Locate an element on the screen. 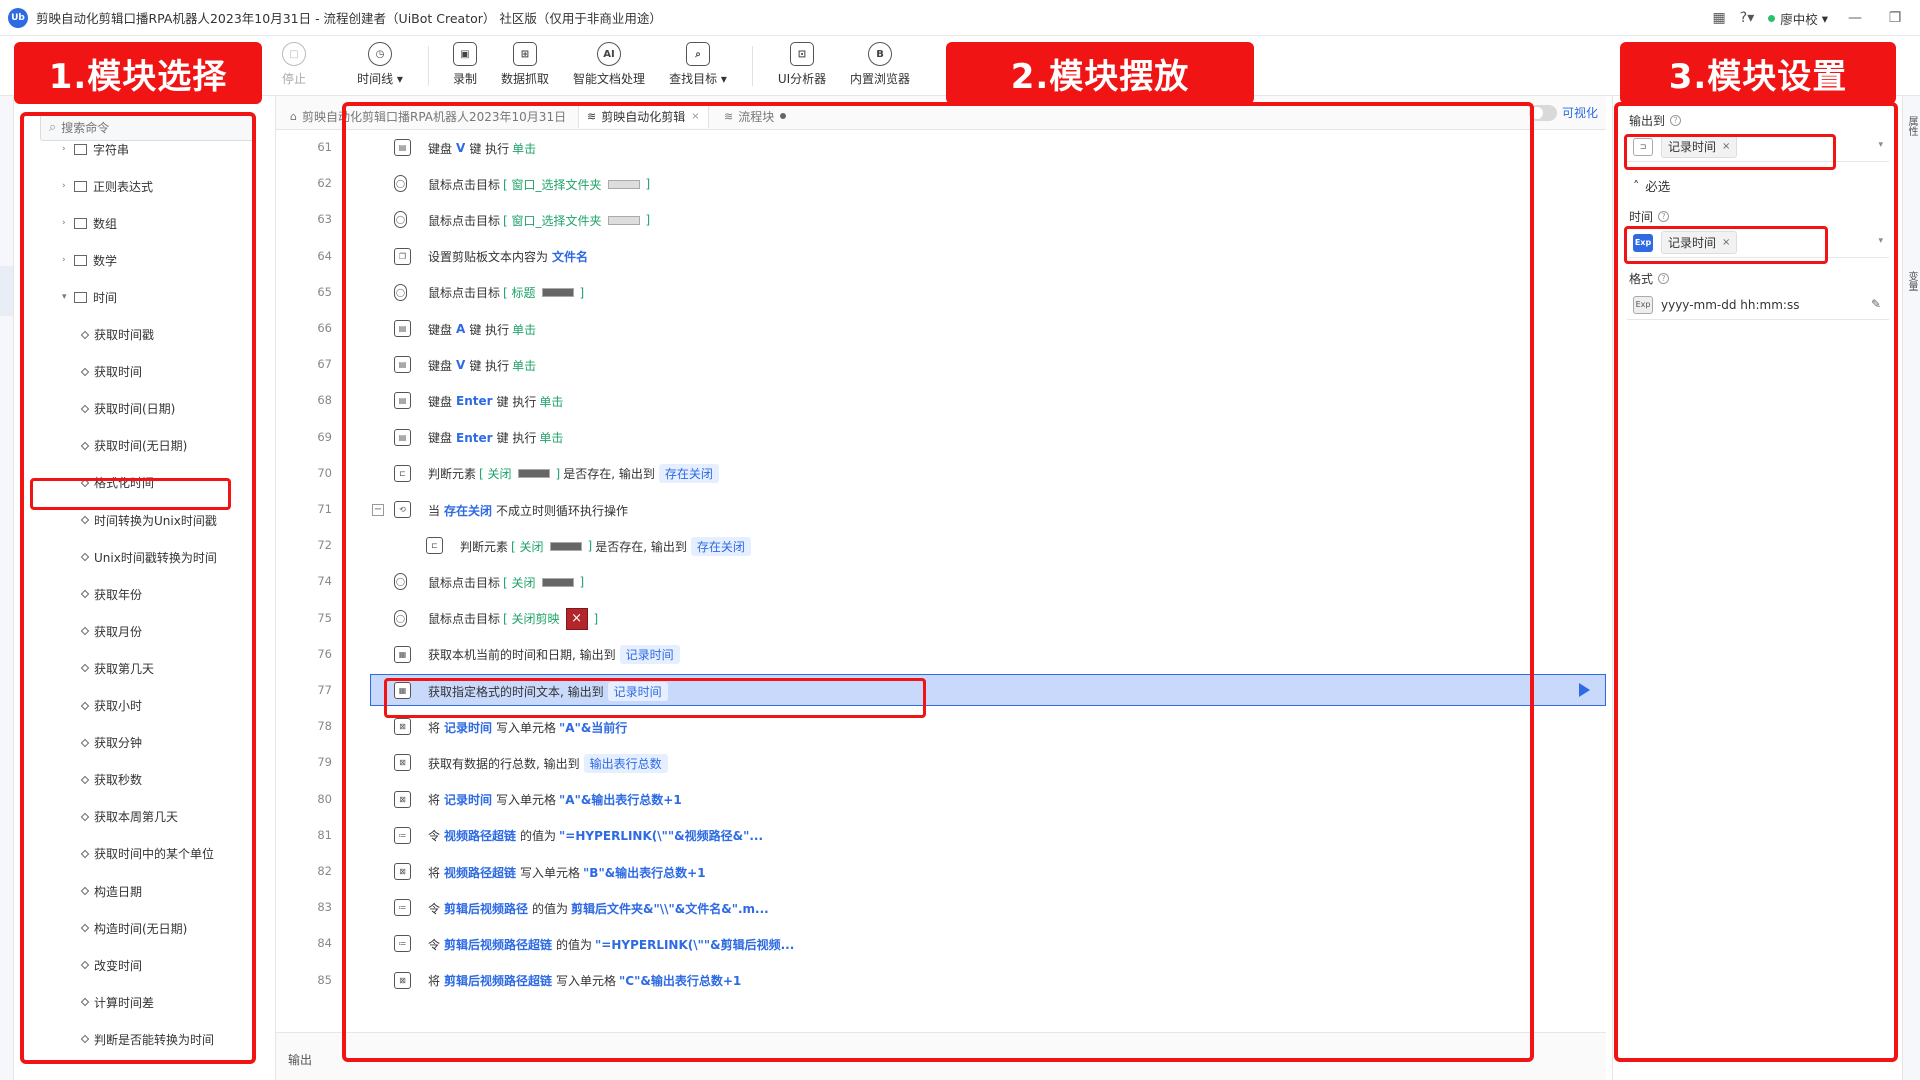 The height and width of the screenshot is (1080, 1920). command-item: 获取秒数 is located at coordinates (111, 780).